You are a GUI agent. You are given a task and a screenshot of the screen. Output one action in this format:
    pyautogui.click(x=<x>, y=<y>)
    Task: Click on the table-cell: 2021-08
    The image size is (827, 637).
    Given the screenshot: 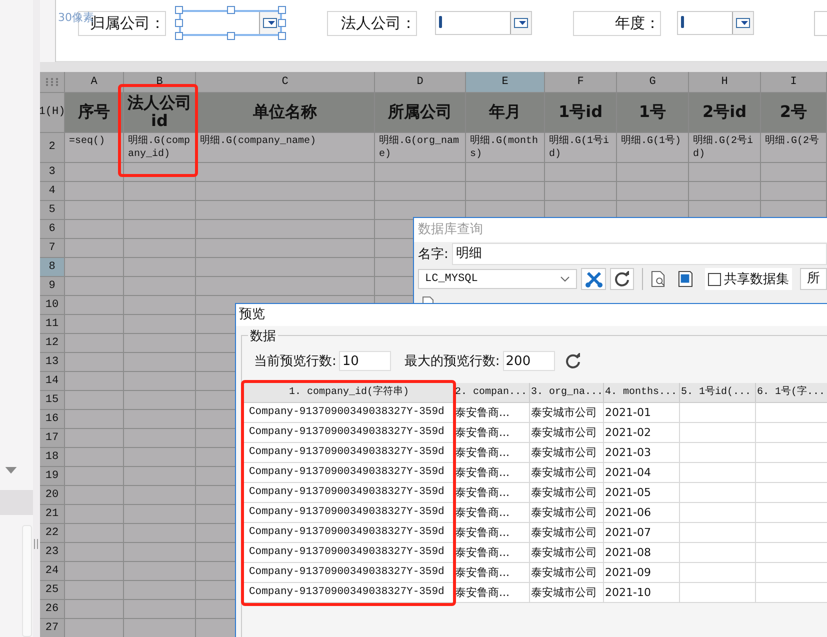 What is the action you would take?
    pyautogui.click(x=642, y=553)
    